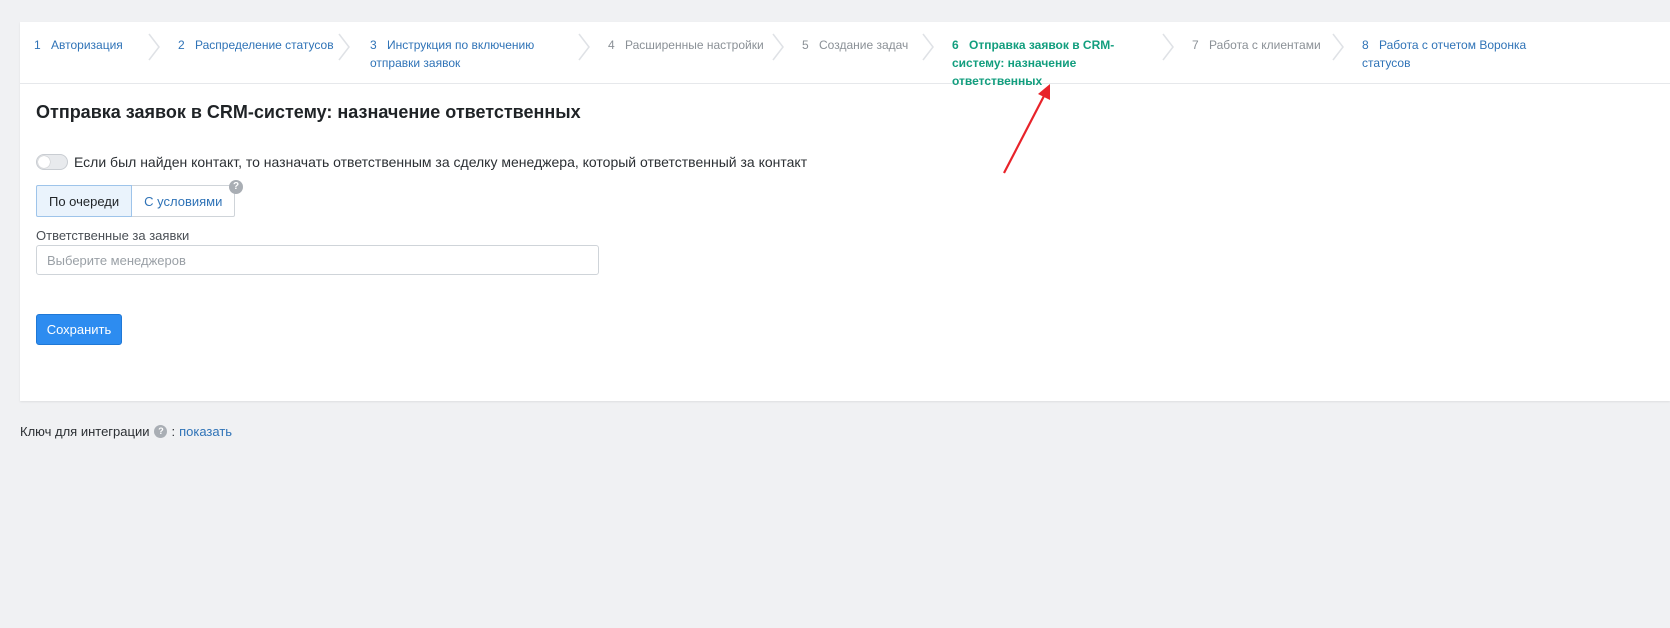 The height and width of the screenshot is (628, 1670). What do you see at coordinates (78, 45) in the screenshot?
I see `step-1: 1 Авторизация` at bounding box center [78, 45].